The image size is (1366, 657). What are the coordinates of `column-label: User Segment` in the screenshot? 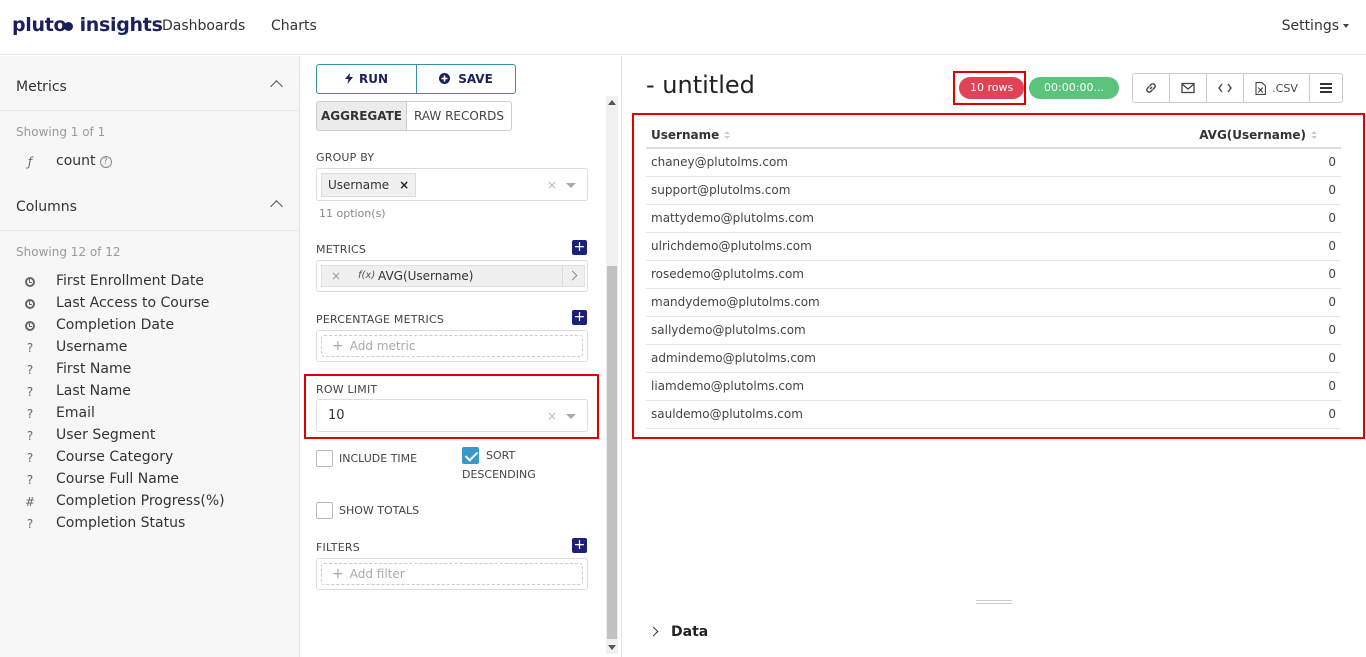 It's located at (106, 435).